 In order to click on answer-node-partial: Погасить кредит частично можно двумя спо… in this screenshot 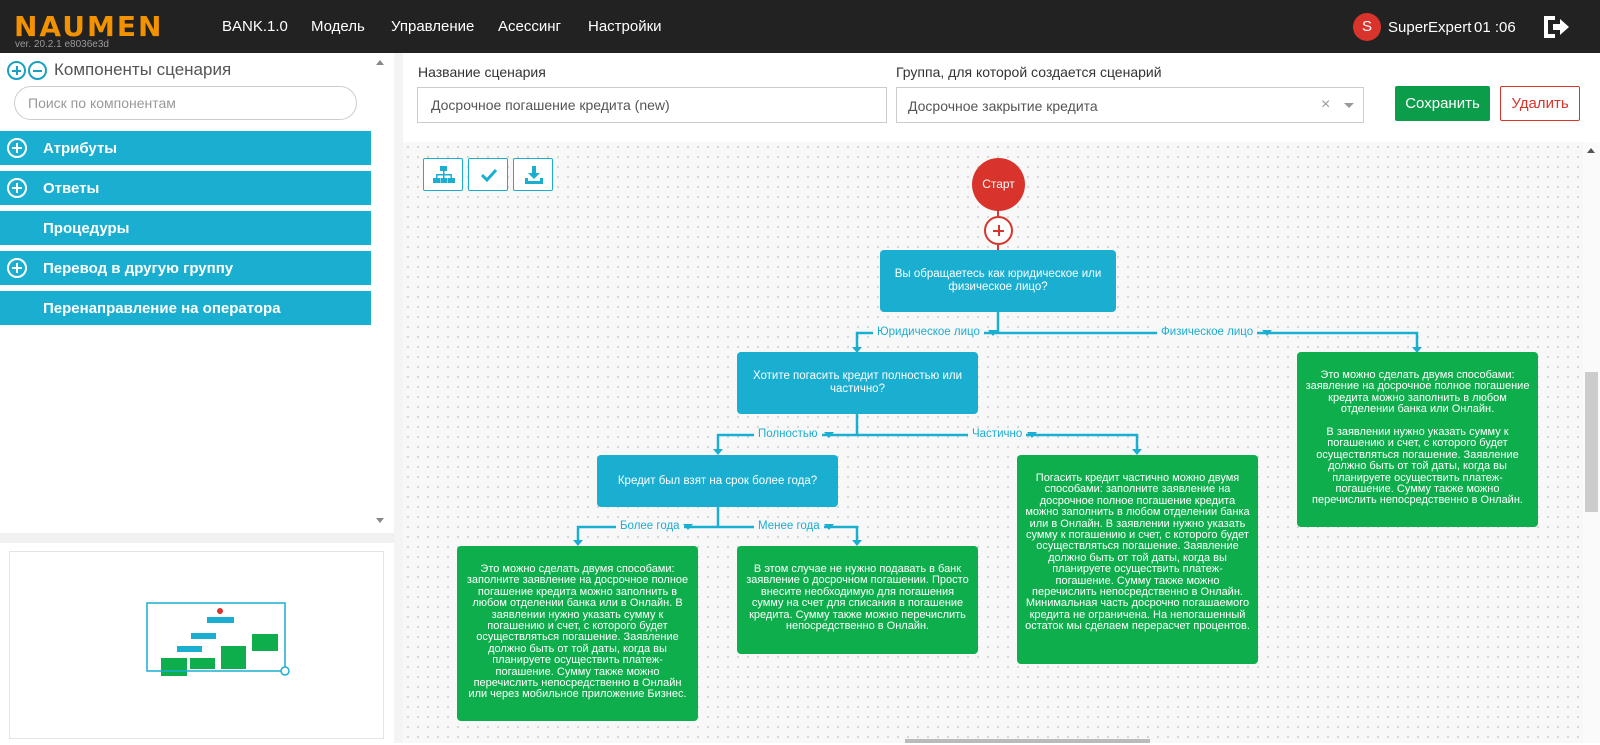, I will do `click(1137, 559)`.